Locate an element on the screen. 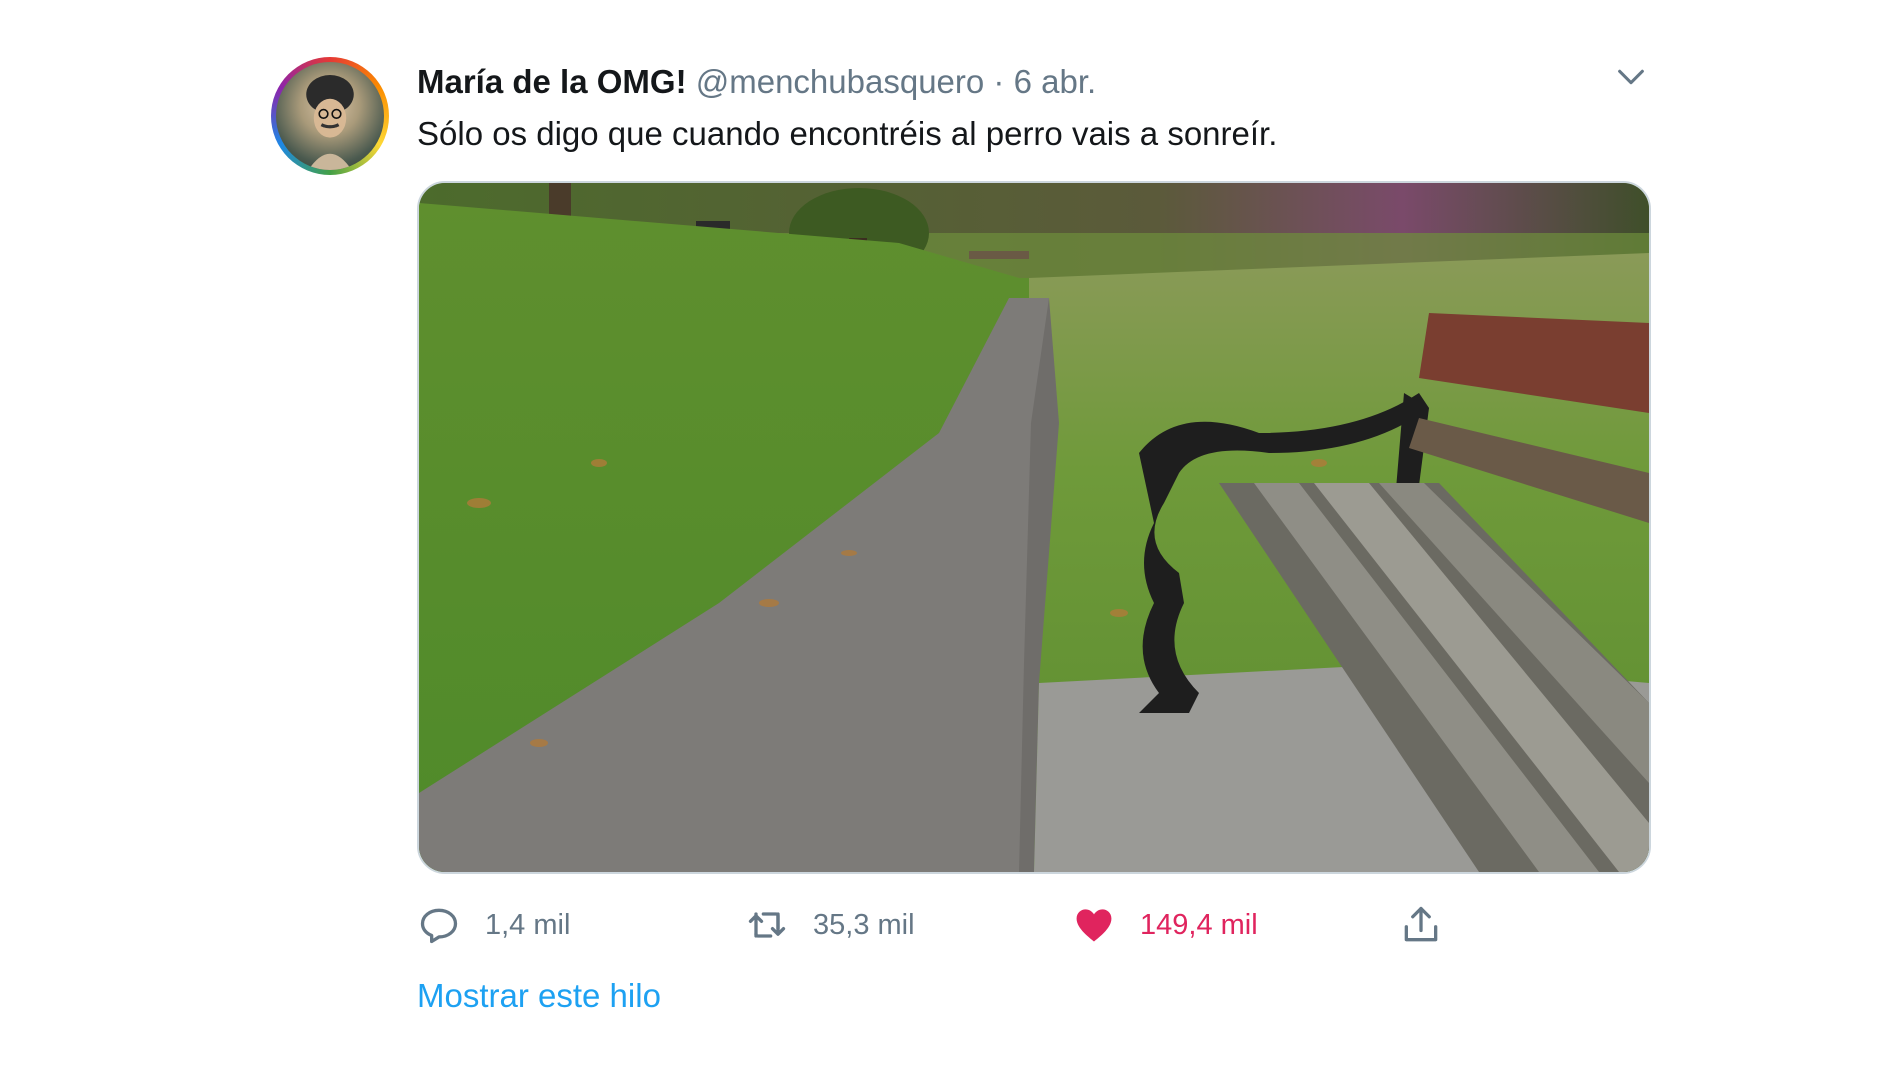 This screenshot has height=1068, width=1900. share-icon is located at coordinates (1421, 924).